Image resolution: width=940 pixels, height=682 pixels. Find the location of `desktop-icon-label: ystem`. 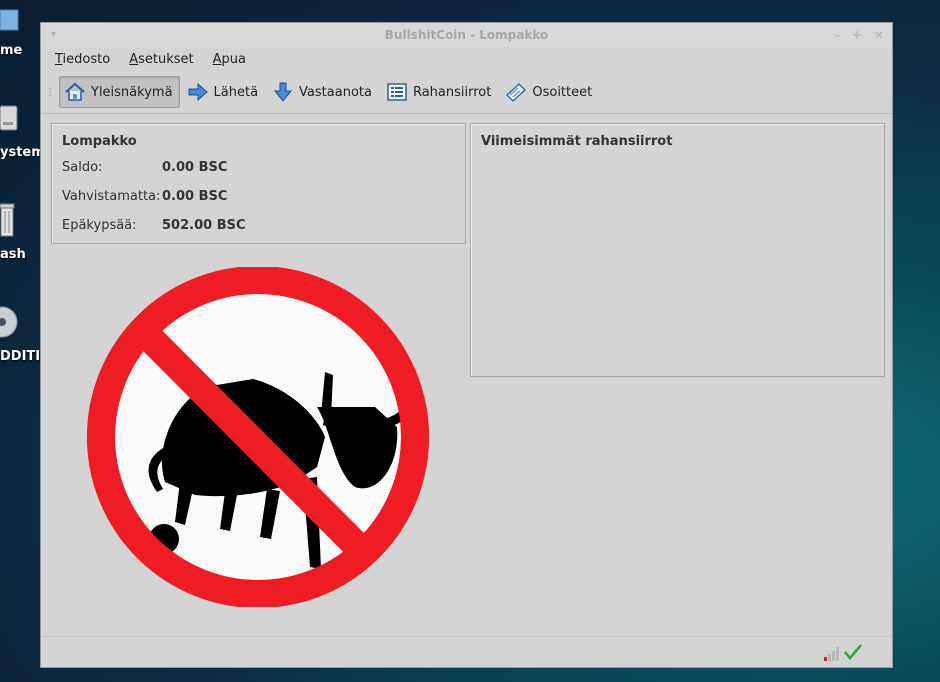

desktop-icon-label: ystem is located at coordinates (22, 152).